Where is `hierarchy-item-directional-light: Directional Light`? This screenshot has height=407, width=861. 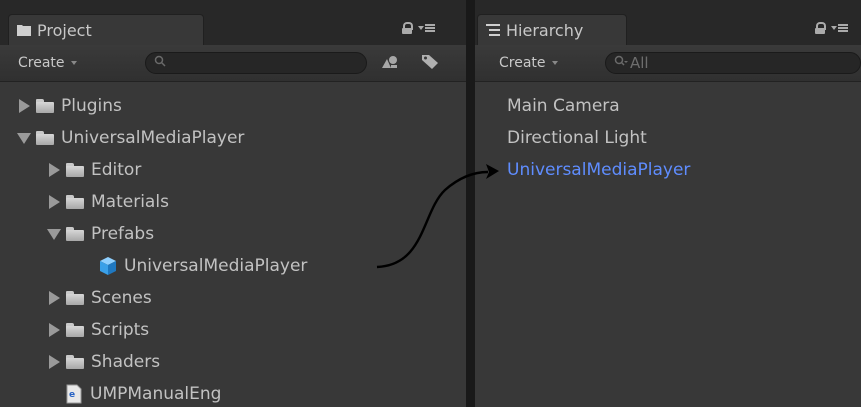
hierarchy-item-directional-light: Directional Light is located at coordinates (577, 138).